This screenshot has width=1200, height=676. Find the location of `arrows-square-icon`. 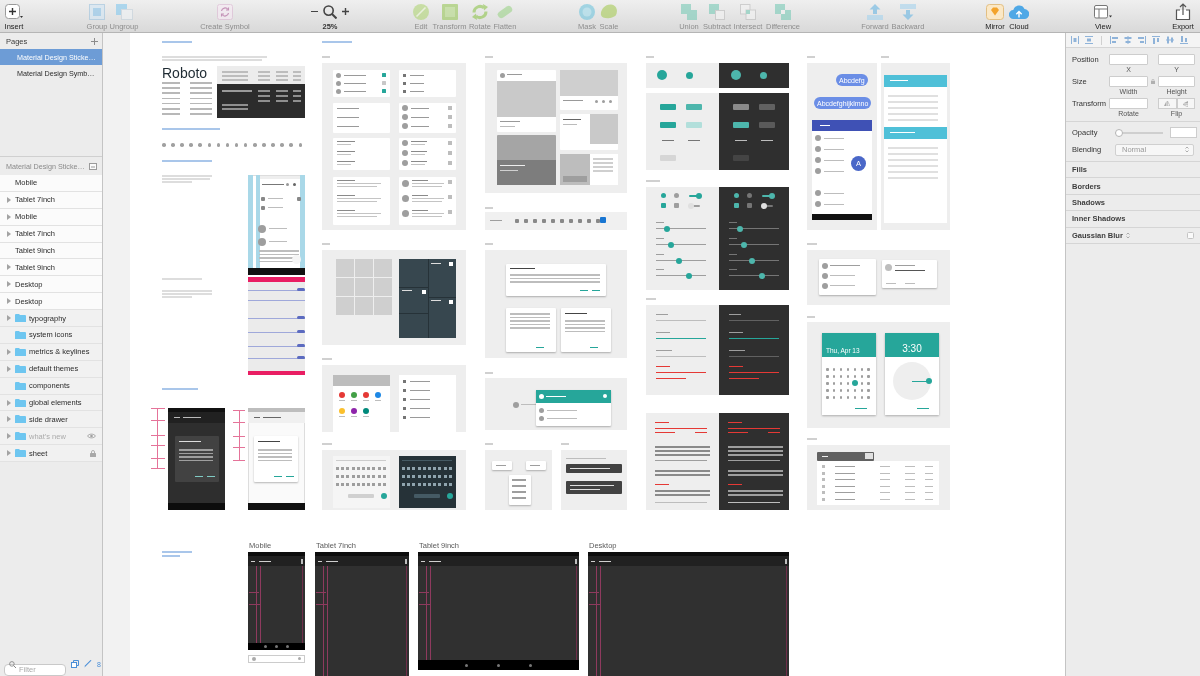

arrows-square-icon is located at coordinates (225, 11).